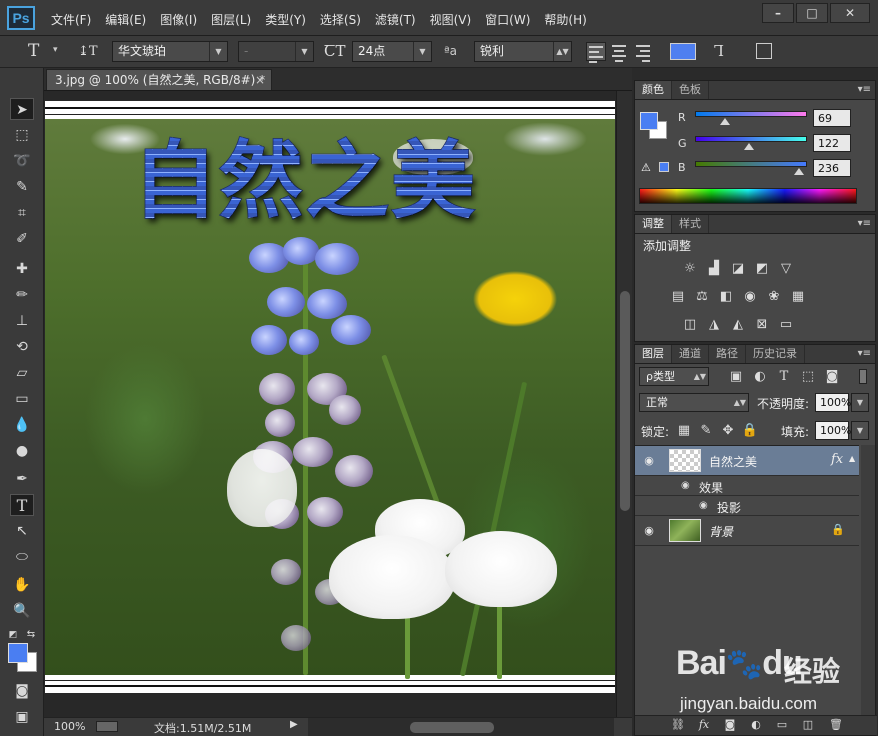  I want to click on dodge-tool-icon: ●, so click(22, 451).